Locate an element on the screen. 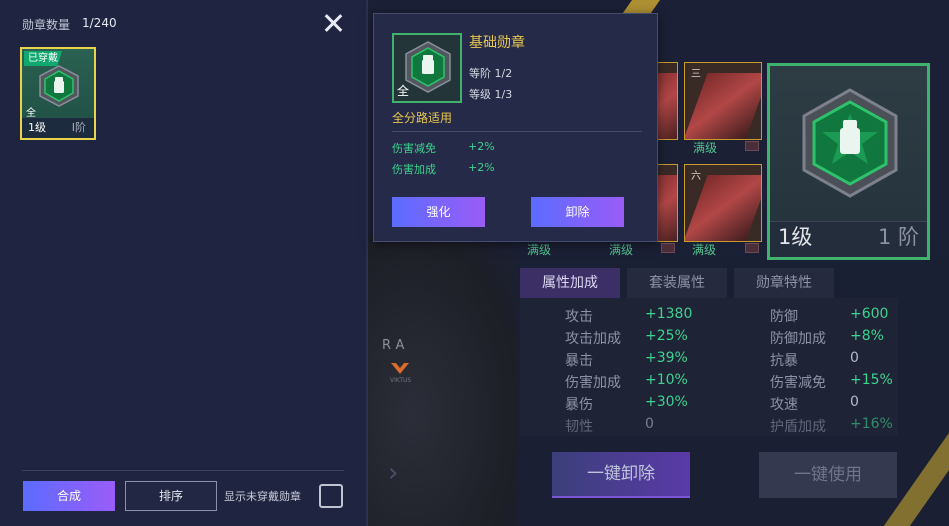 This screenshot has height=526, width=949. attribute-row: 护盾加成 +16% is located at coordinates (831, 426).